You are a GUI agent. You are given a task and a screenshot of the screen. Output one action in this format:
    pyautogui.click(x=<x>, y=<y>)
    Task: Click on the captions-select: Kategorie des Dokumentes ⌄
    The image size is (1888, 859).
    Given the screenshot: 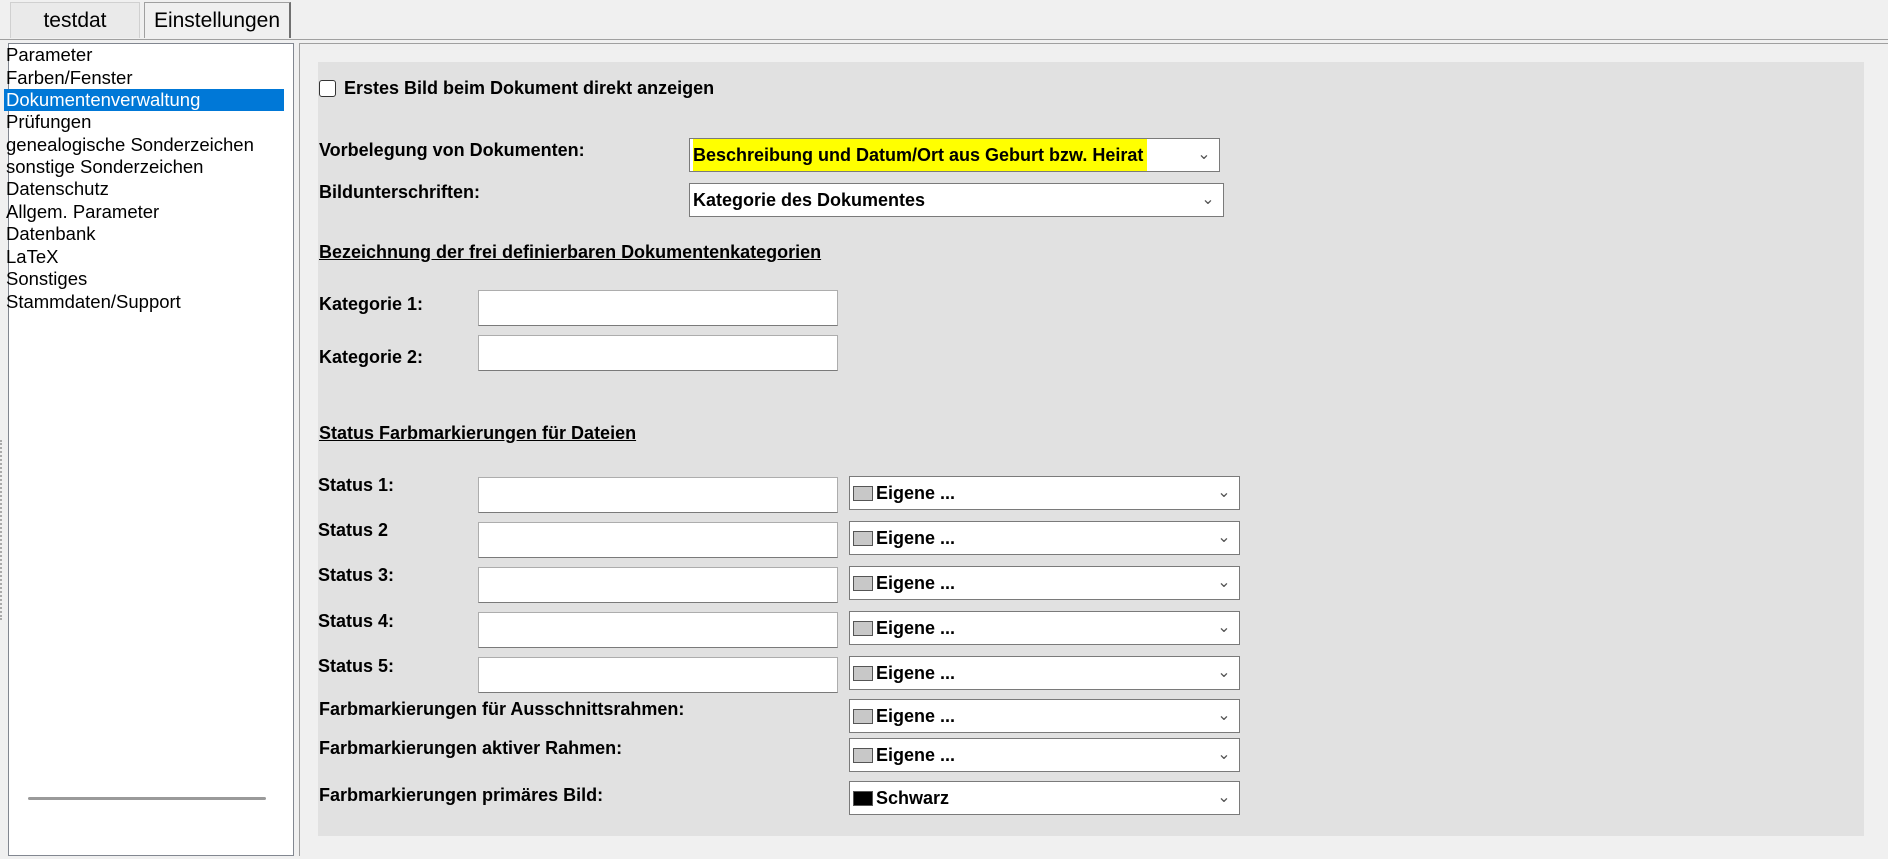 What is the action you would take?
    pyautogui.click(x=956, y=200)
    